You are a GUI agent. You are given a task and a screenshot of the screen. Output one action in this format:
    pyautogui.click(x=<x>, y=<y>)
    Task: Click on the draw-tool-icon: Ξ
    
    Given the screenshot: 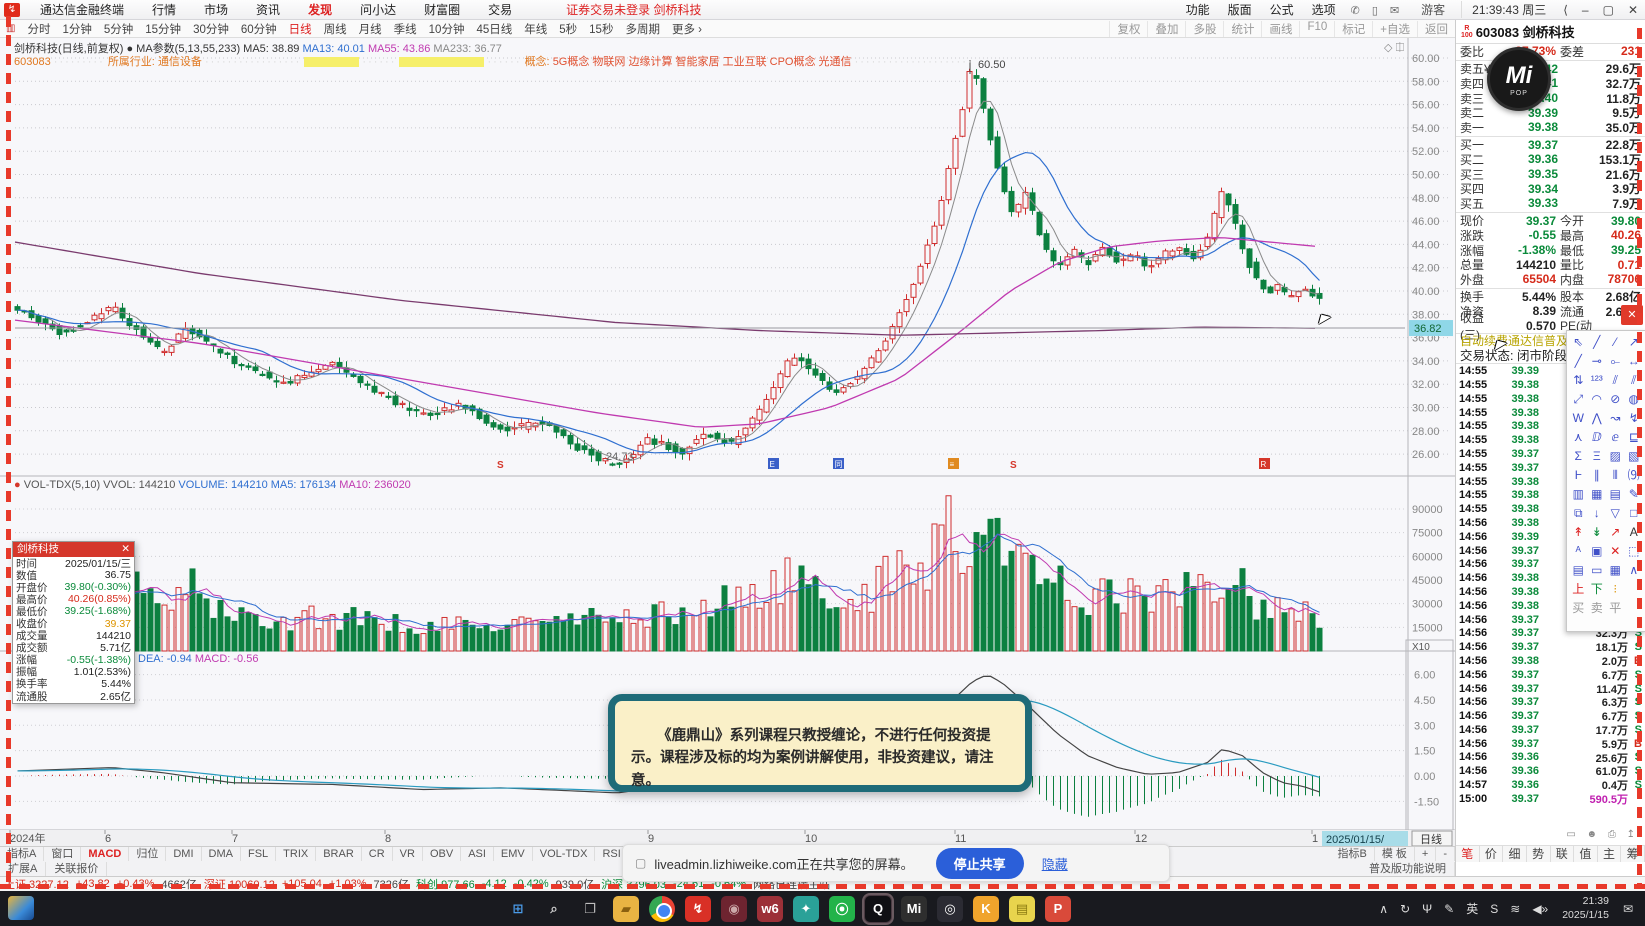 What is the action you would take?
    pyautogui.click(x=1597, y=456)
    